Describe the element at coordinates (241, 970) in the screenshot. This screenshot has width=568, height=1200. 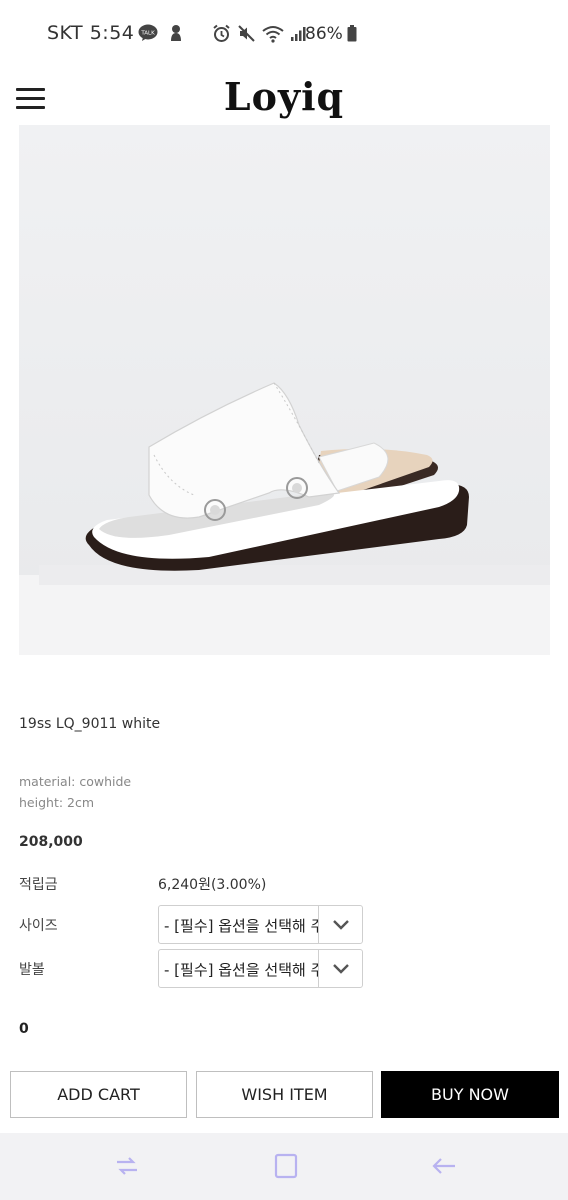
I see `width-selected-value: - [필수] 옵션을 선택해 주세요 -` at that location.